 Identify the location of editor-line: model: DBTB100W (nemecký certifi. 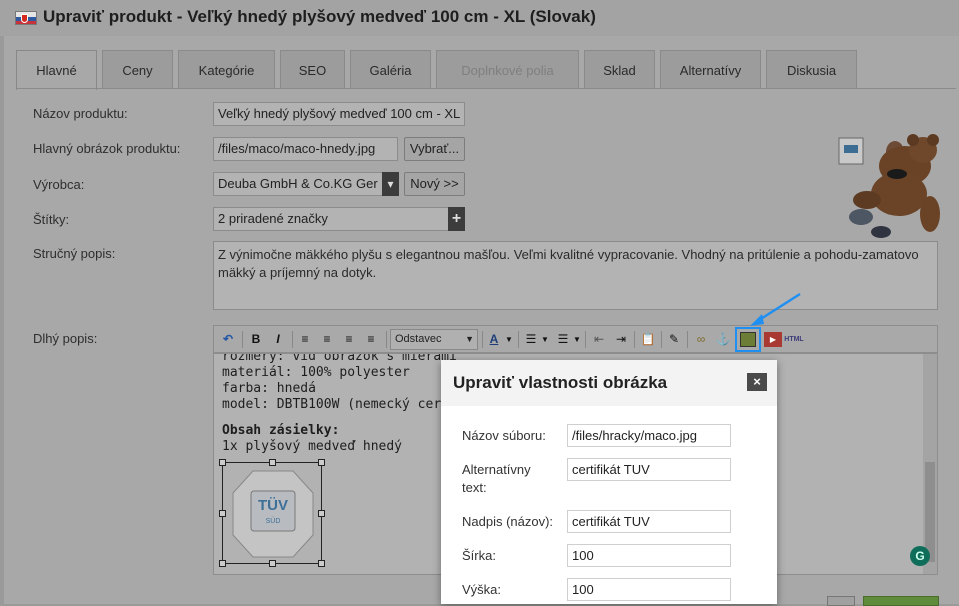
(347, 404).